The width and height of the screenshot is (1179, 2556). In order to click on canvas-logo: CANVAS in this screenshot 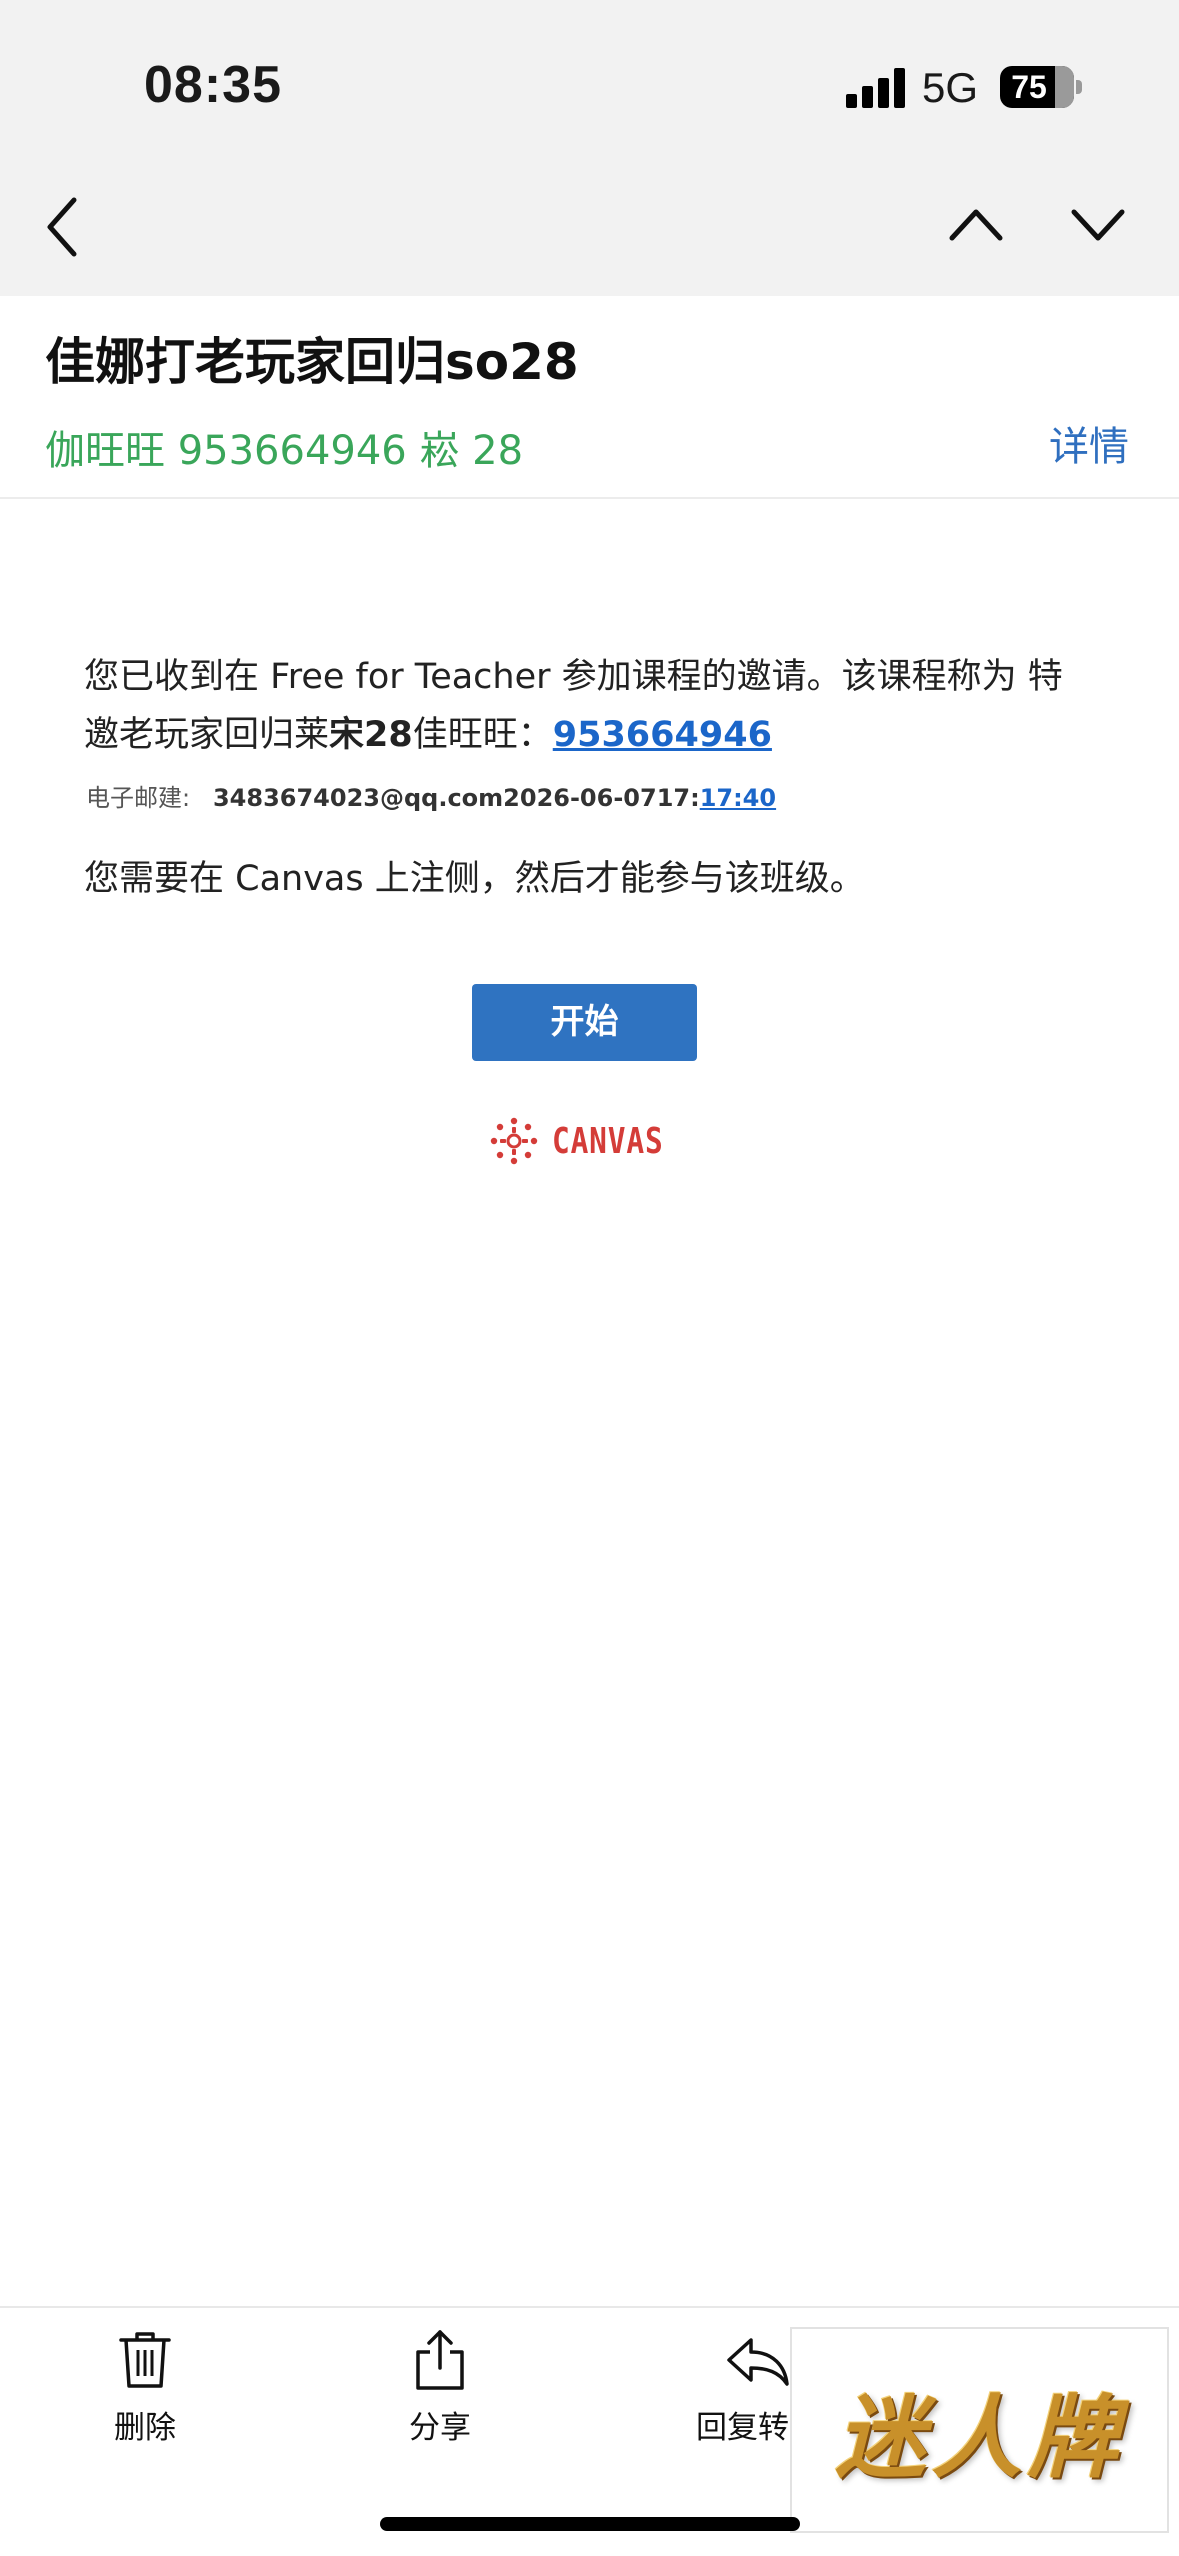, I will do `click(589, 1141)`.